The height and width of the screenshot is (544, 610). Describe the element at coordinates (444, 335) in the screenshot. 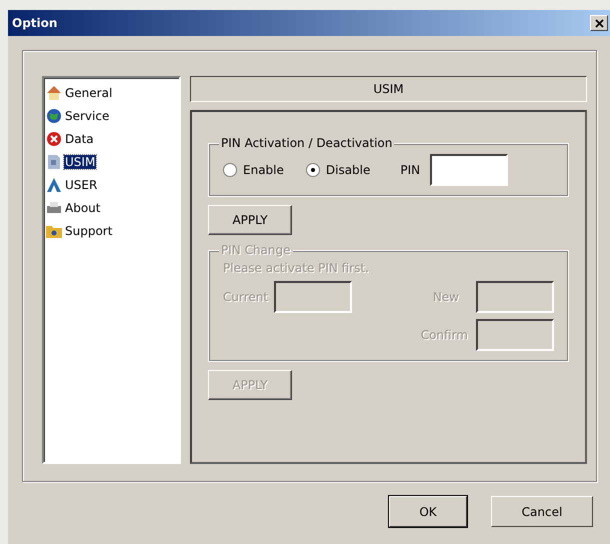

I see `field-label: Confirm` at that location.